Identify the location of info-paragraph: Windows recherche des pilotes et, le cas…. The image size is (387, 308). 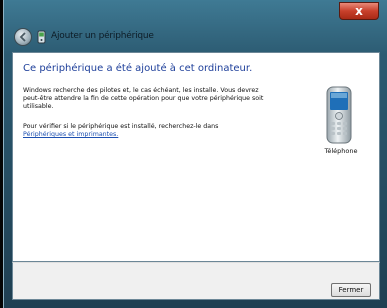
(143, 98).